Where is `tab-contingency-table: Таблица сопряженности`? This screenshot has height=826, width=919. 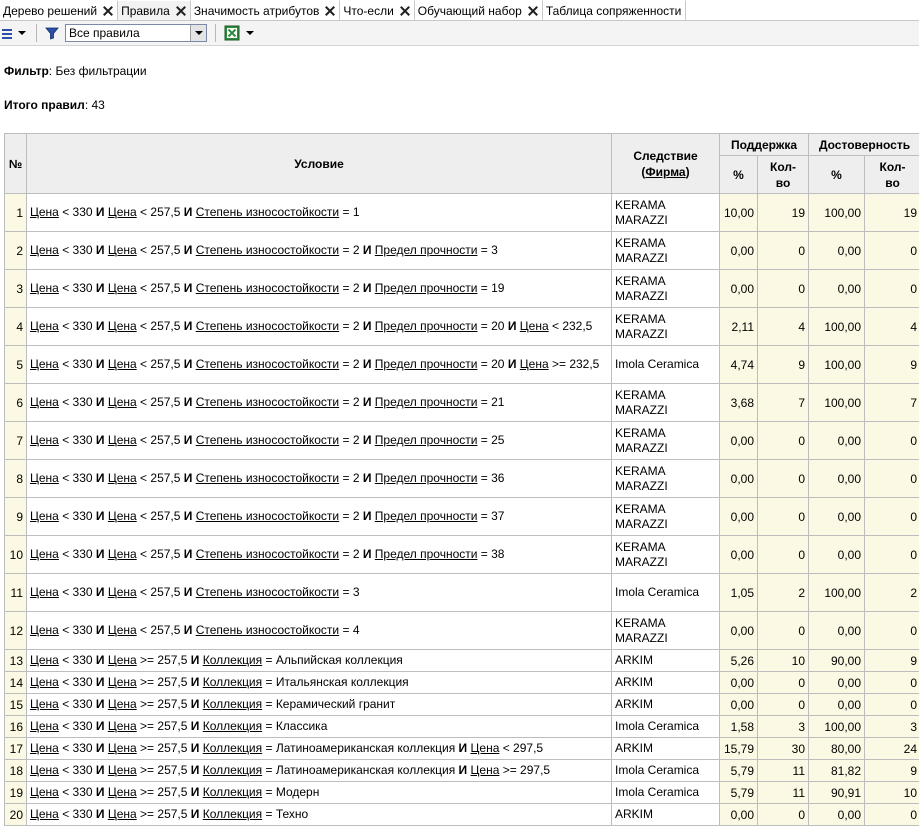
tab-contingency-table: Таблица сопряженности is located at coordinates (615, 10).